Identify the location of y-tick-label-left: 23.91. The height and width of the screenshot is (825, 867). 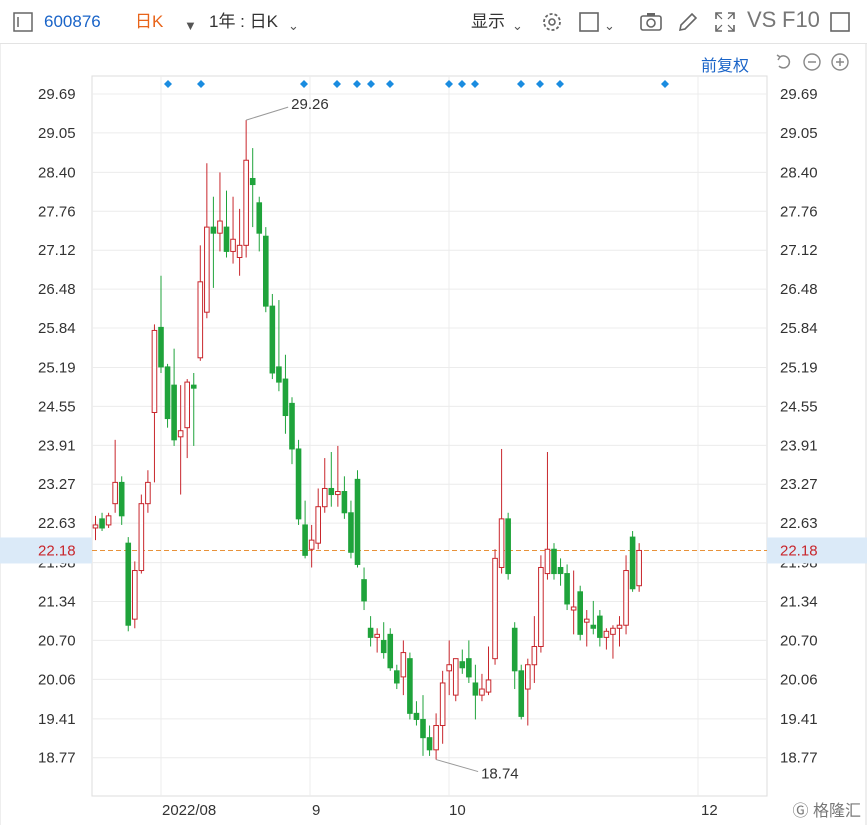
(57, 445).